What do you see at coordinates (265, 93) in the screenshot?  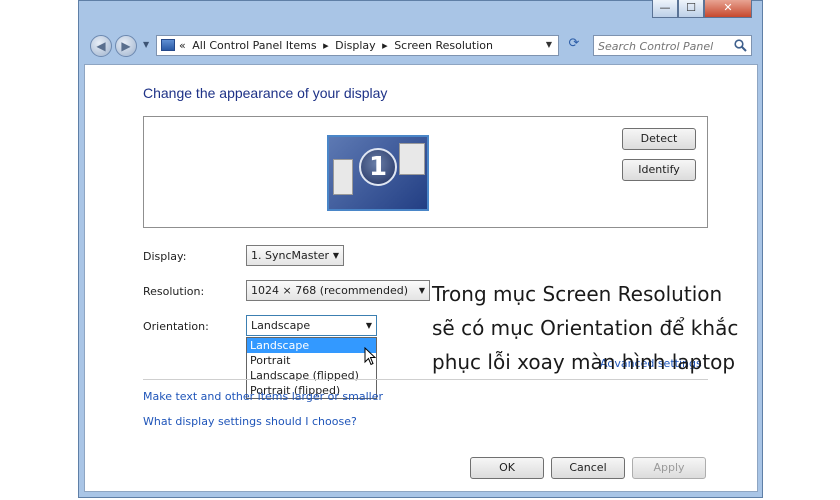 I see `page-title: Change the appearance of your display` at bounding box center [265, 93].